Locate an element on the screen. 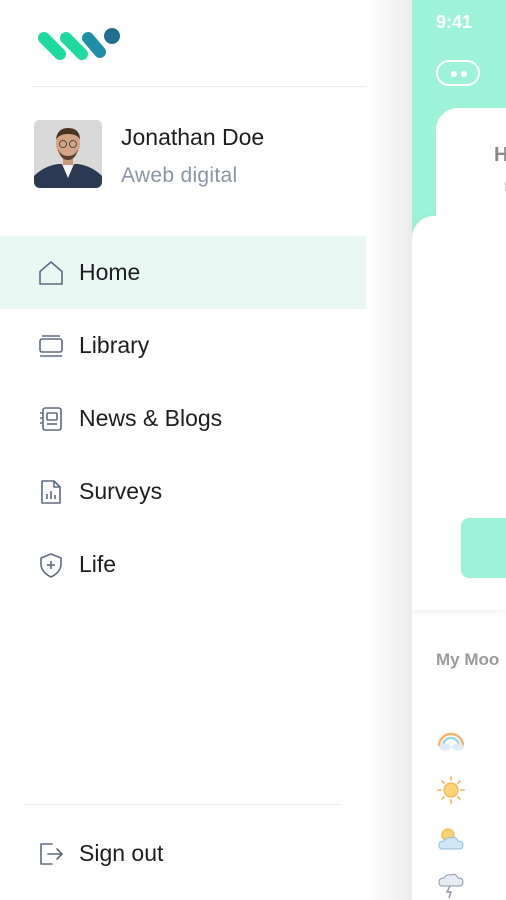 The image size is (506, 900). nav-item-news-blogs: News & Blogs is located at coordinates (183, 418).